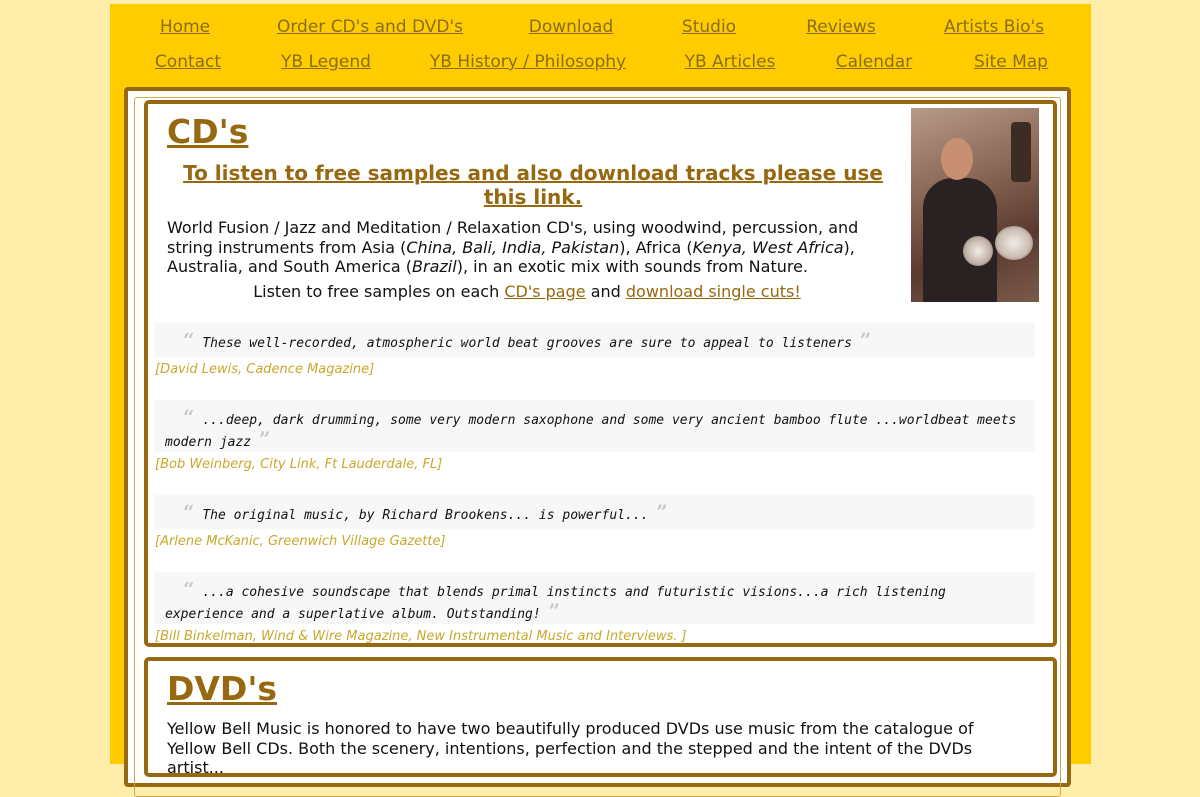 This screenshot has width=1200, height=797. Describe the element at coordinates (656, 247) in the screenshot. I see `desc-text: ), Africa (` at that location.